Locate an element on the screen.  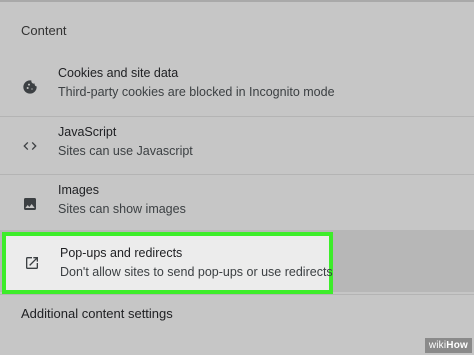
wikihow-watermark: wikiHow is located at coordinates (448, 345).